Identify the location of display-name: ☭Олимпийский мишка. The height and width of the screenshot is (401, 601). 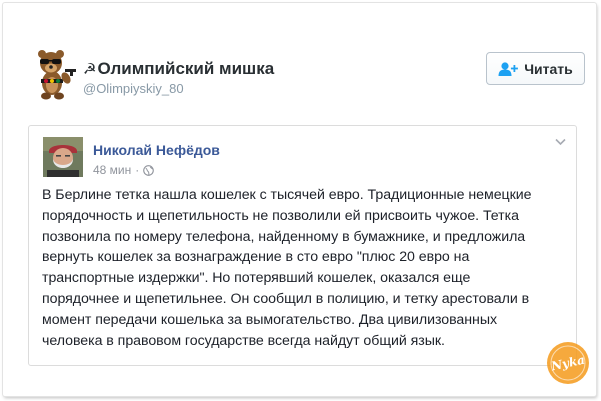
(178, 69).